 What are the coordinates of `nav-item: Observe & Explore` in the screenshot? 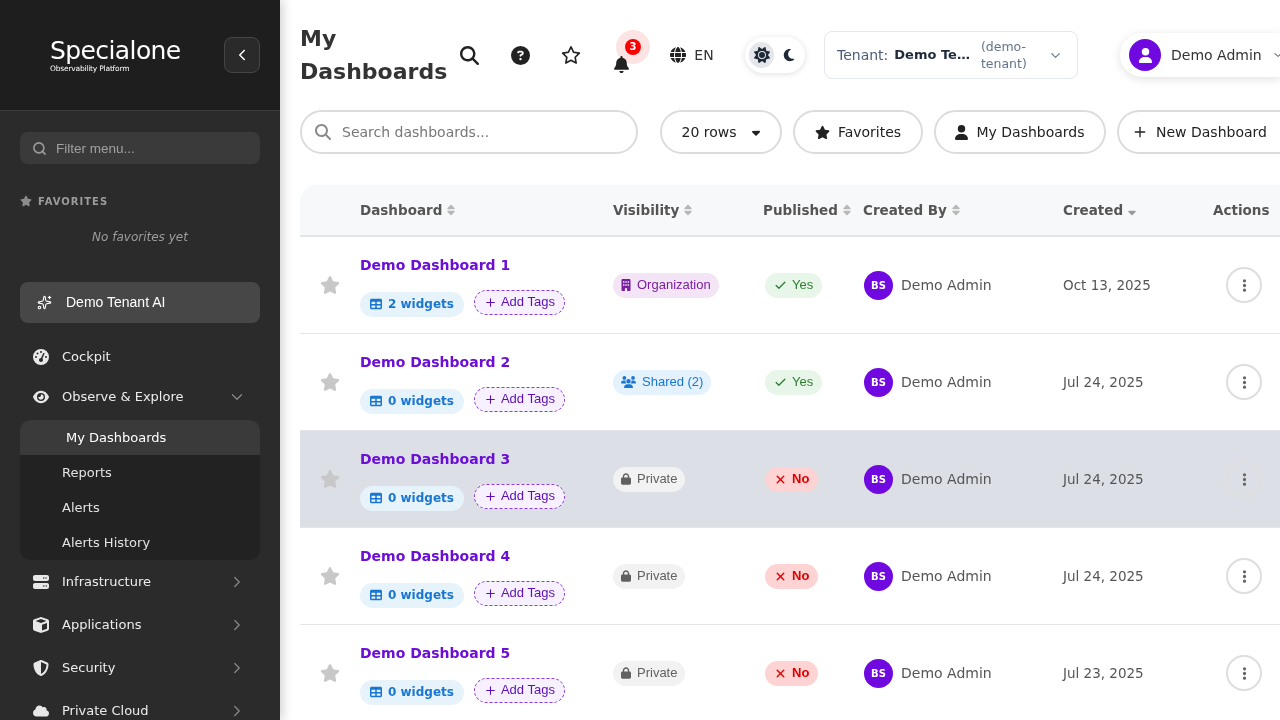 It's located at (140, 397).